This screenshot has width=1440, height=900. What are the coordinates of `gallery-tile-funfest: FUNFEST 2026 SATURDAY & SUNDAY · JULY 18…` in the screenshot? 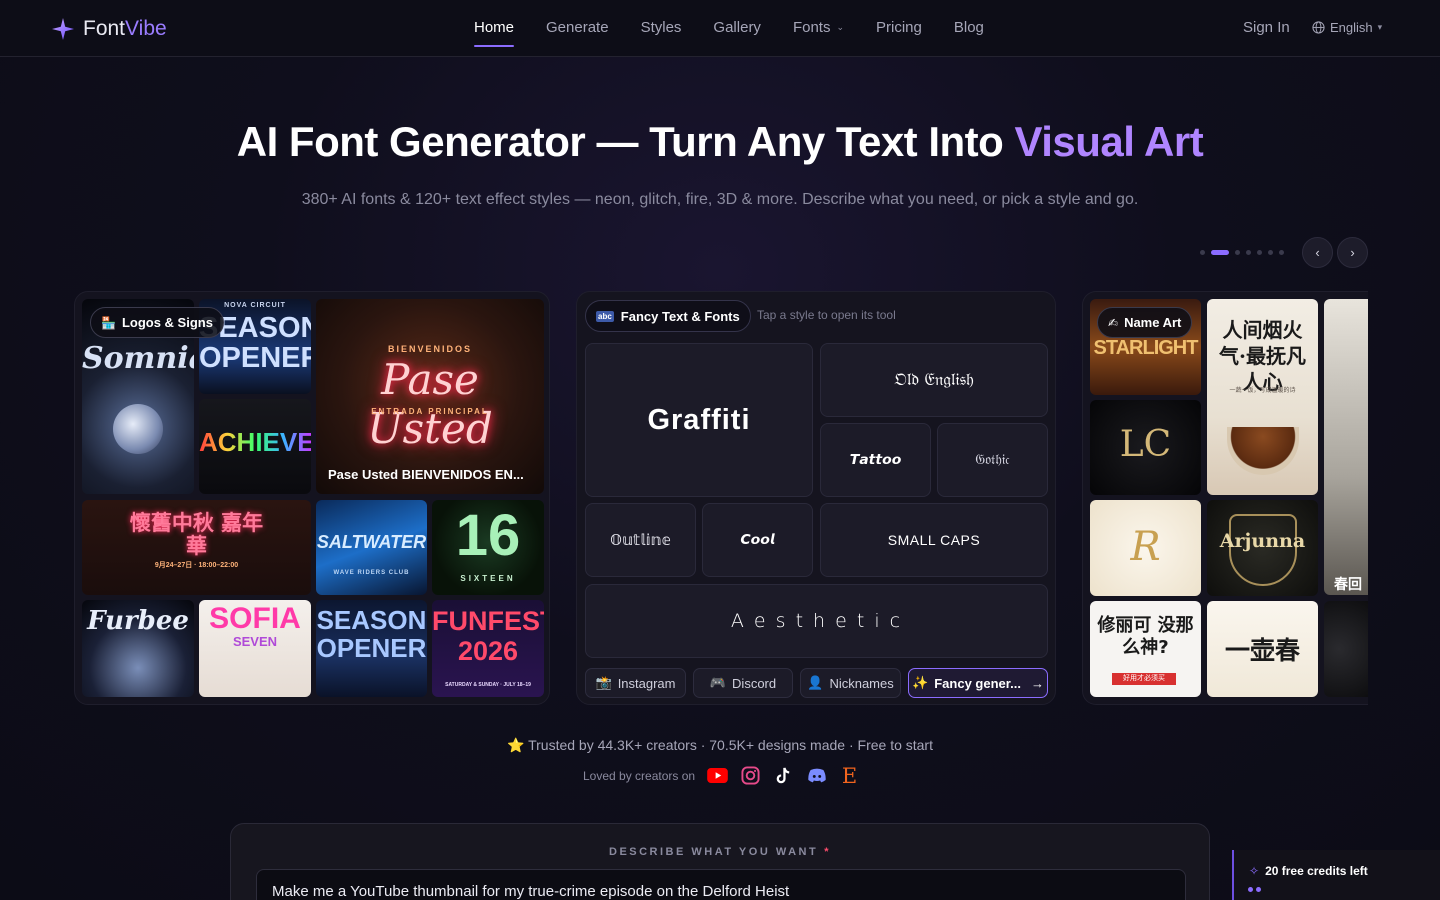 It's located at (488, 648).